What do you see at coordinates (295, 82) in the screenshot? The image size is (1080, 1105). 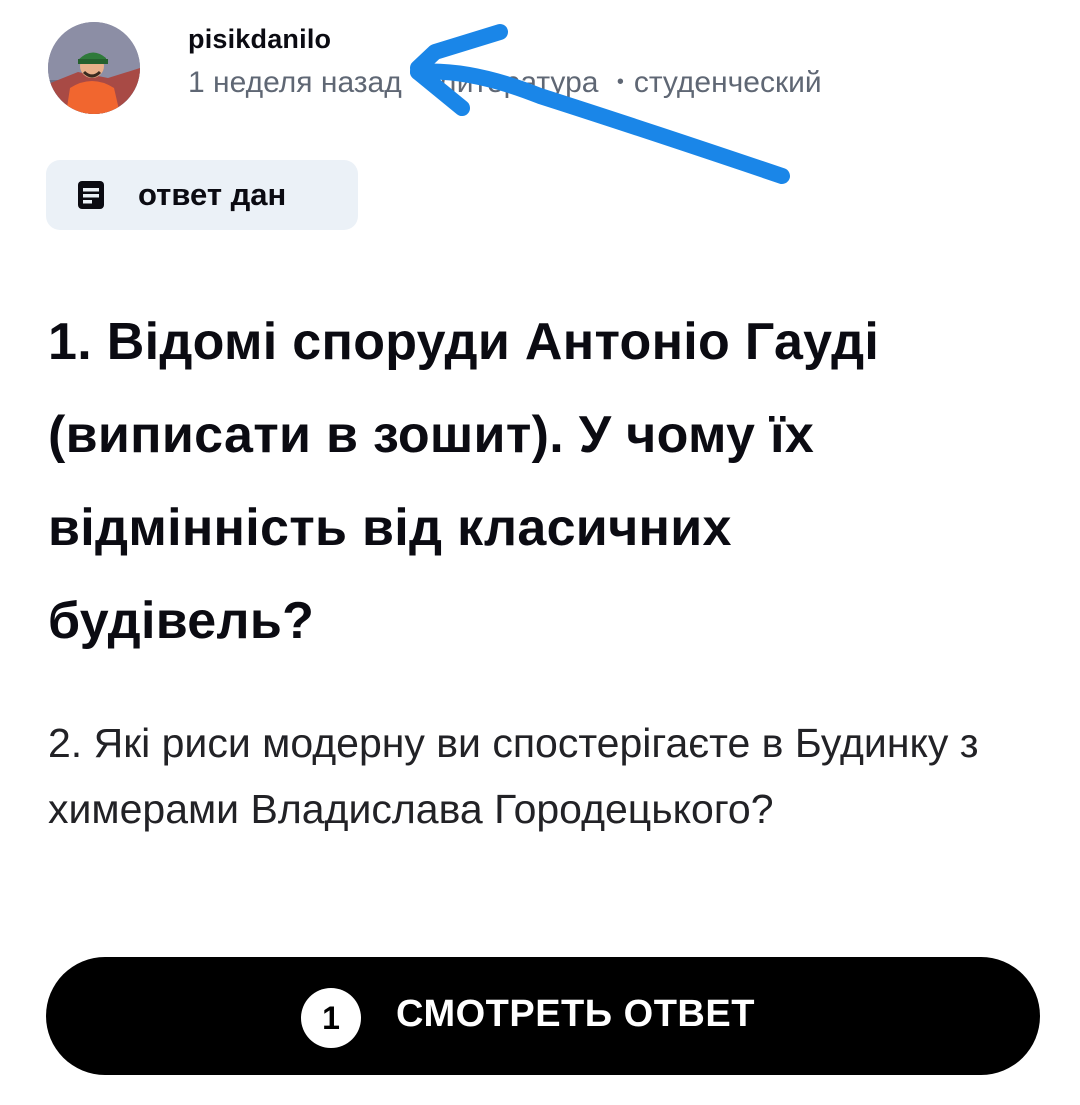 I see `time-ago: 1 неделя назад` at bounding box center [295, 82].